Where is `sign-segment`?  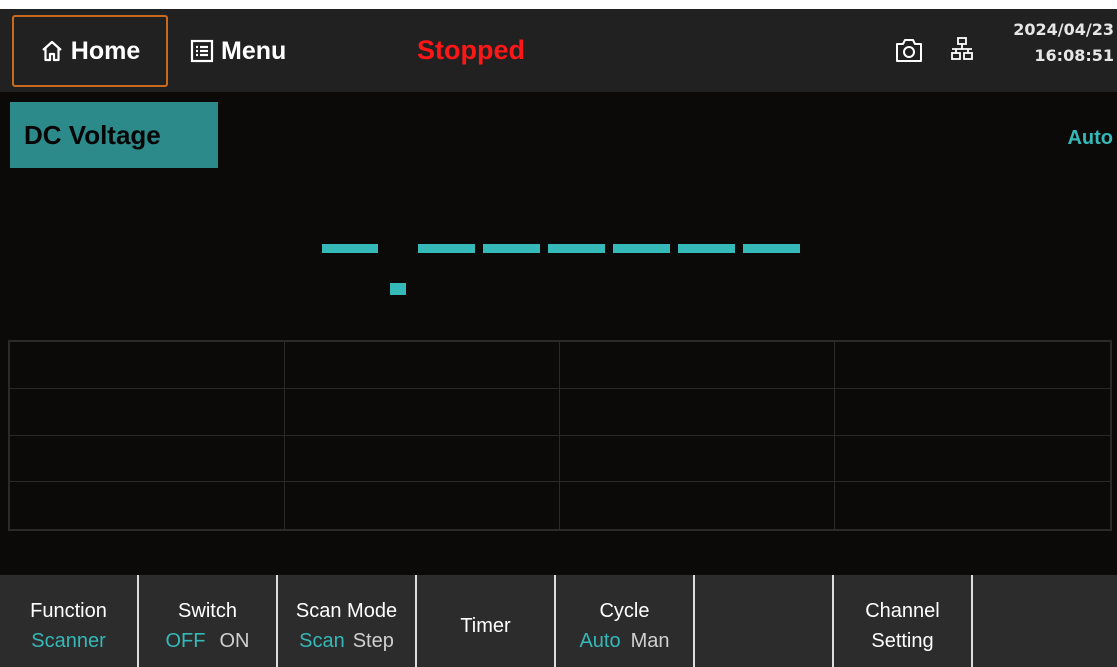 sign-segment is located at coordinates (350, 248).